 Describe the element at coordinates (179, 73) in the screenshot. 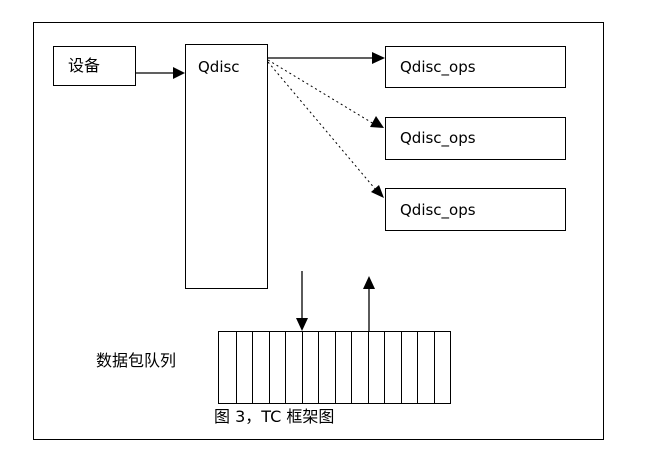

I see `arrowhead-device-to-qdisc` at that location.